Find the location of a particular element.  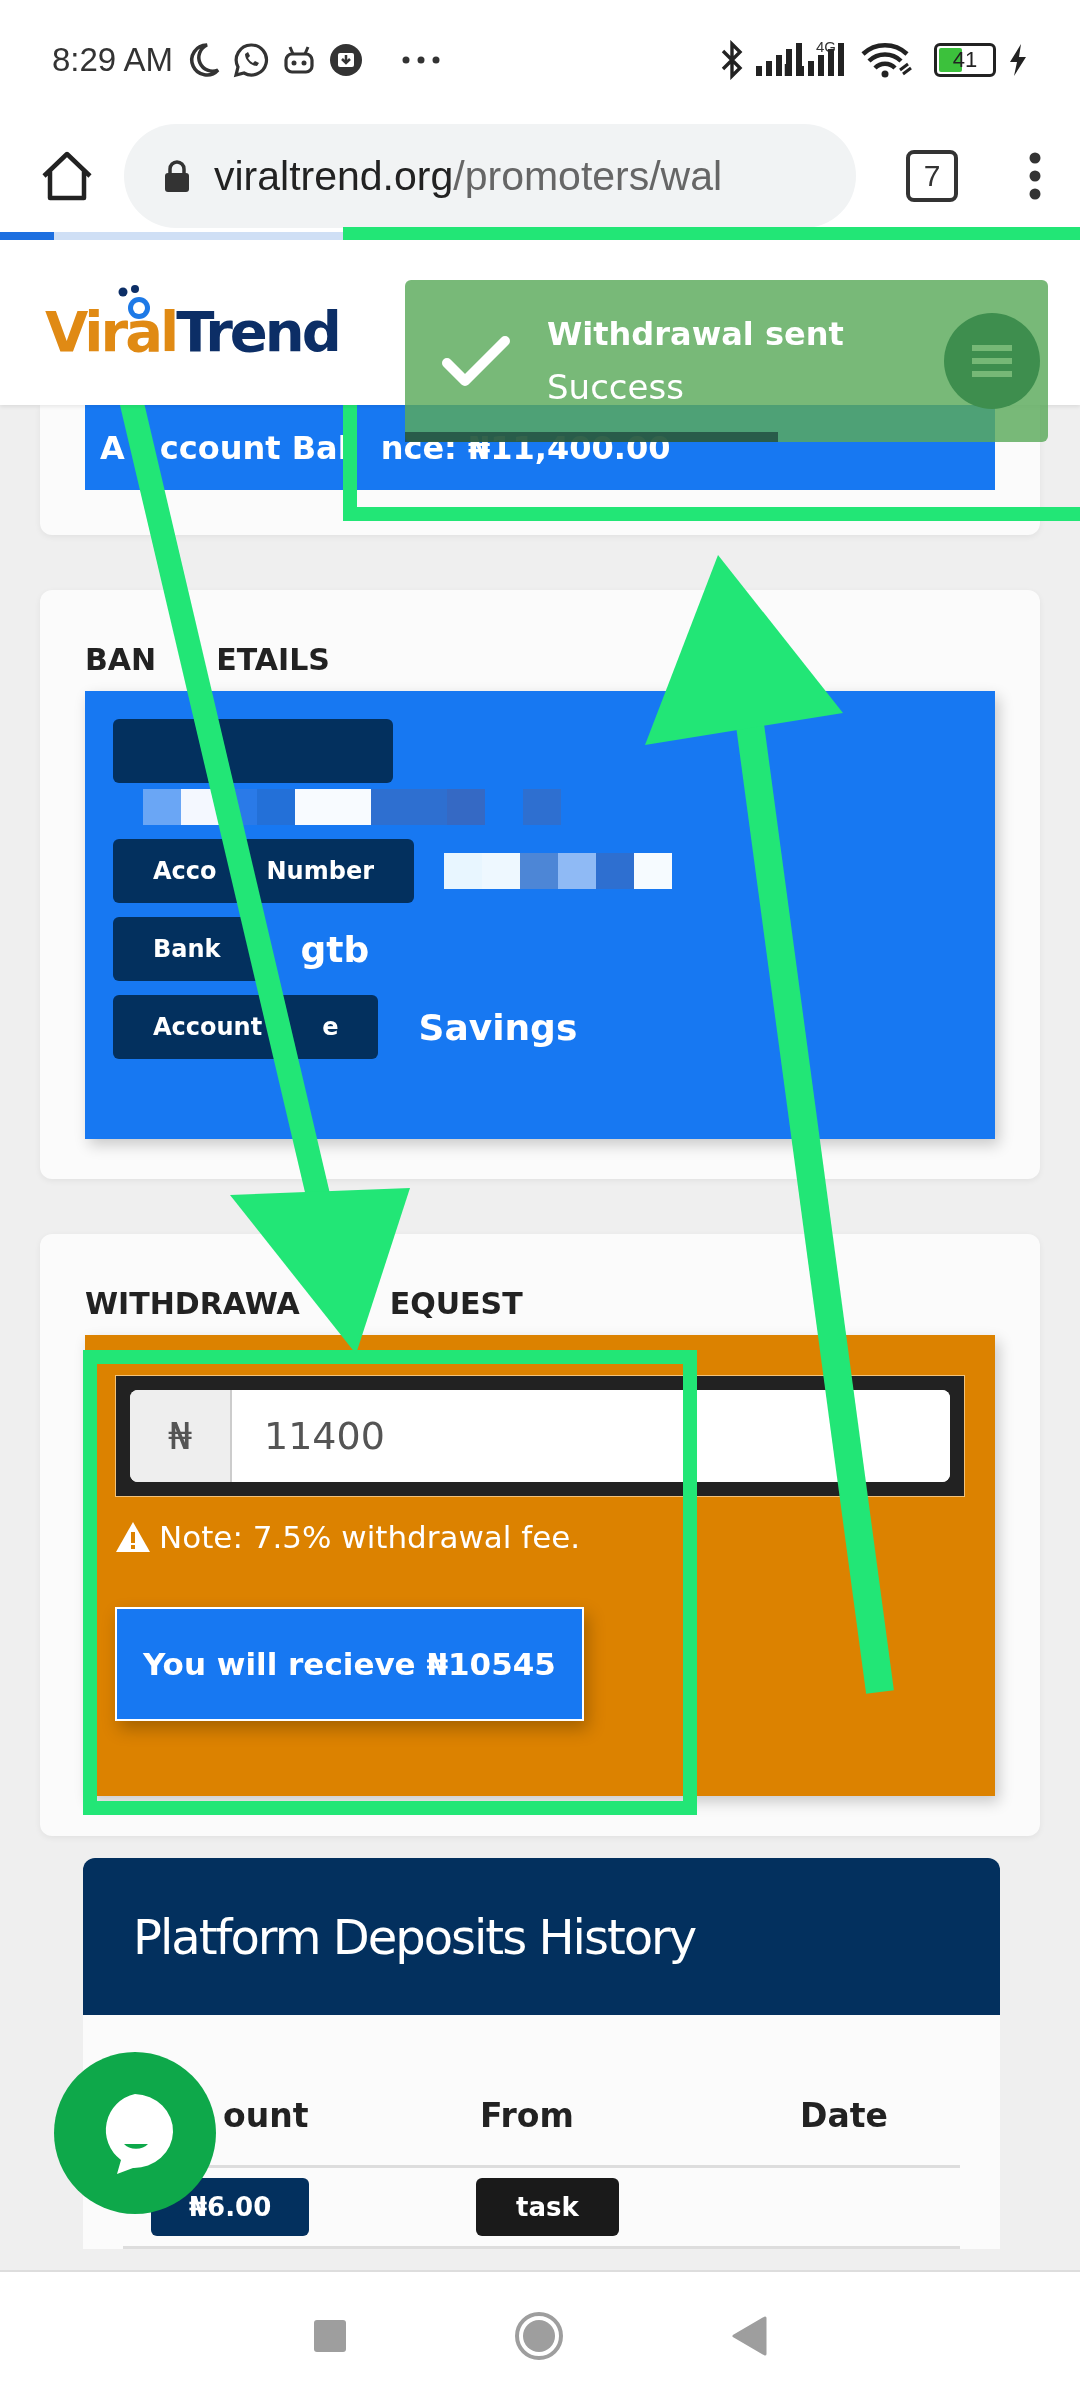

site-logo: ViralTrend is located at coordinates (192, 322).